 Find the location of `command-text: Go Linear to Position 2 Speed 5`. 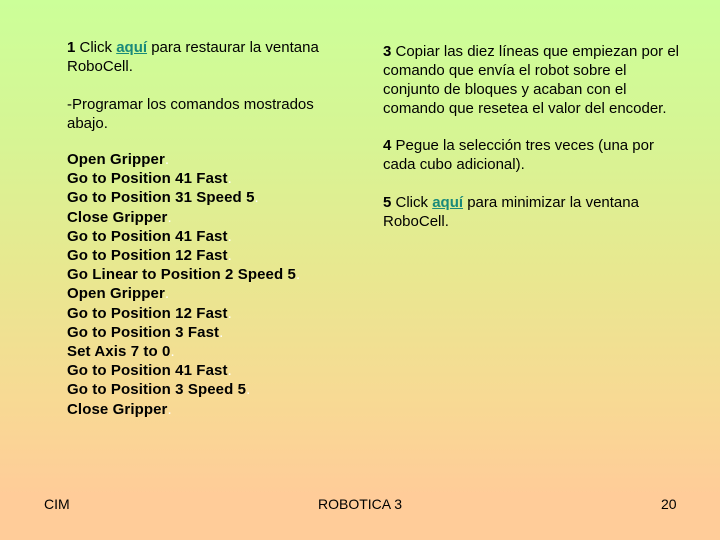

command-text: Go Linear to Position 2 Speed 5 is located at coordinates (181, 275).